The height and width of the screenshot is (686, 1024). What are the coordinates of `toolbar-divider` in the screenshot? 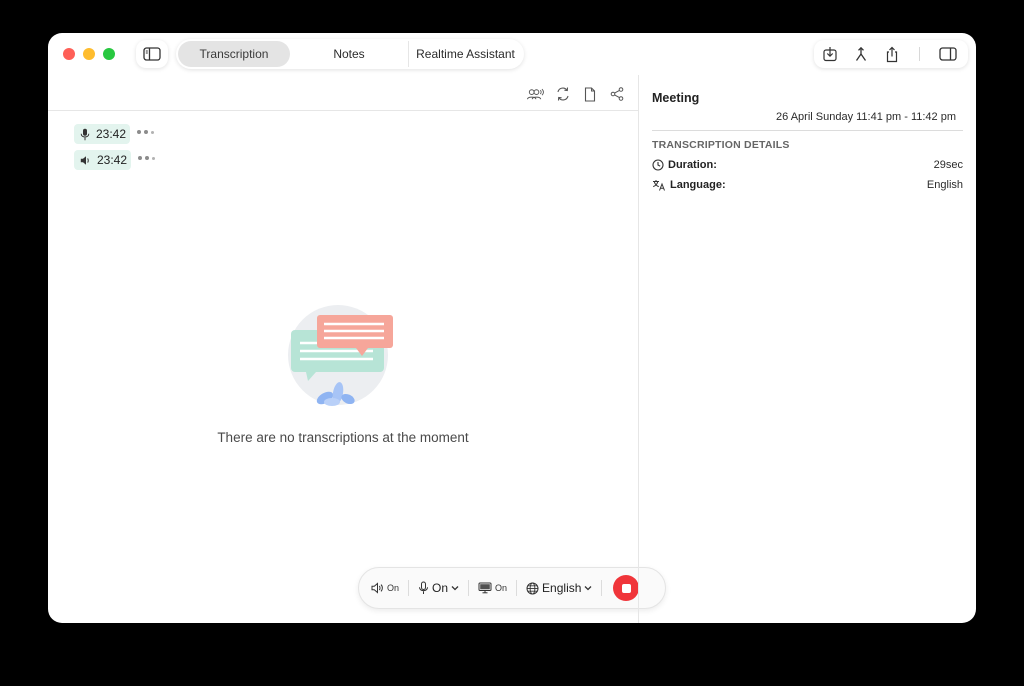 It's located at (919, 54).